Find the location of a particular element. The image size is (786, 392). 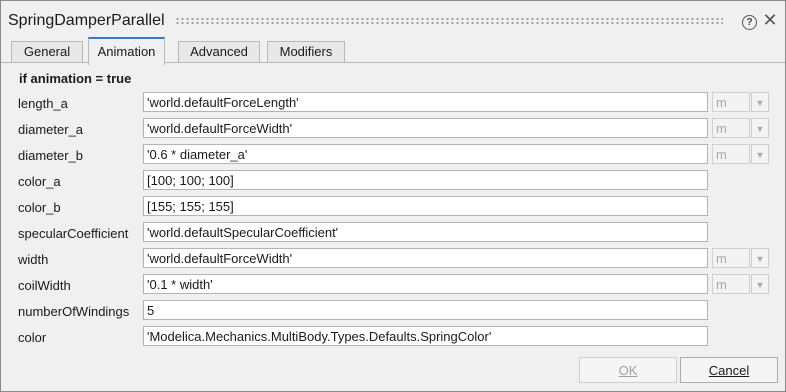

param-row-length-a: length_a 'world.defaultForceLength' m ▼ is located at coordinates (393, 104).